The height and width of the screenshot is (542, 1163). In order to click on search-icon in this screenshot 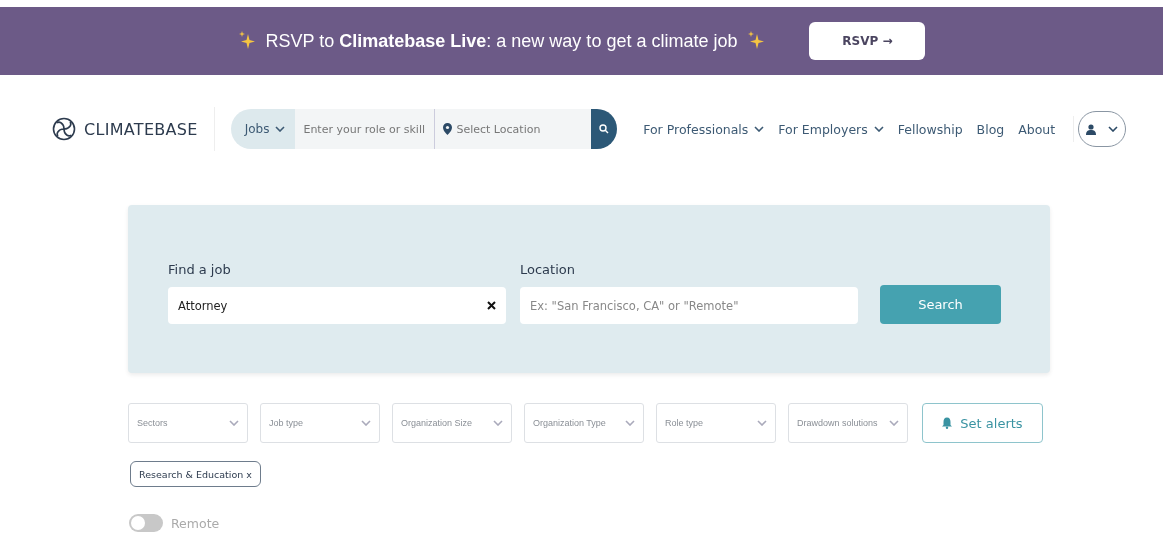, I will do `click(604, 129)`.